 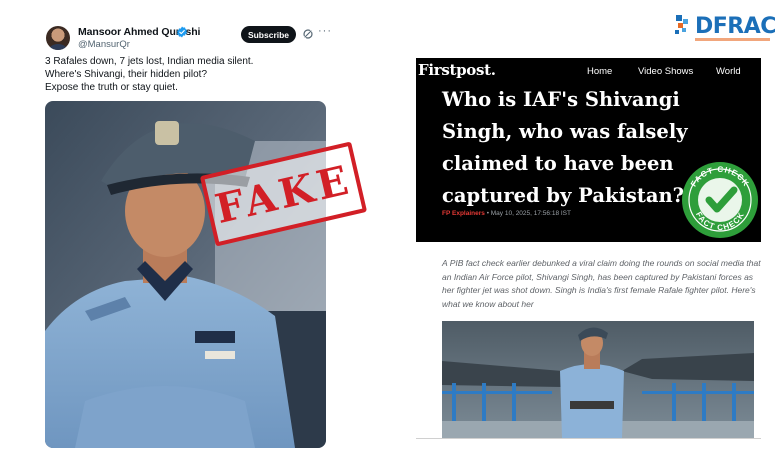 What do you see at coordinates (463, 213) in the screenshot?
I see `article-section: FP Explainers` at bounding box center [463, 213].